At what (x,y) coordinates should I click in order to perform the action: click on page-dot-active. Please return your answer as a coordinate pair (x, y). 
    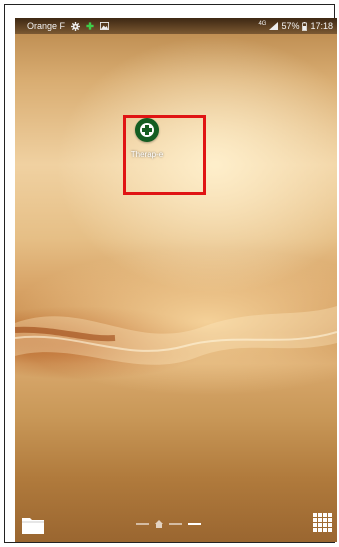
    Looking at the image, I should click on (194, 524).